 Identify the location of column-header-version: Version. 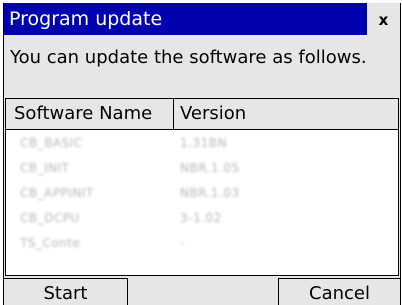
(213, 114).